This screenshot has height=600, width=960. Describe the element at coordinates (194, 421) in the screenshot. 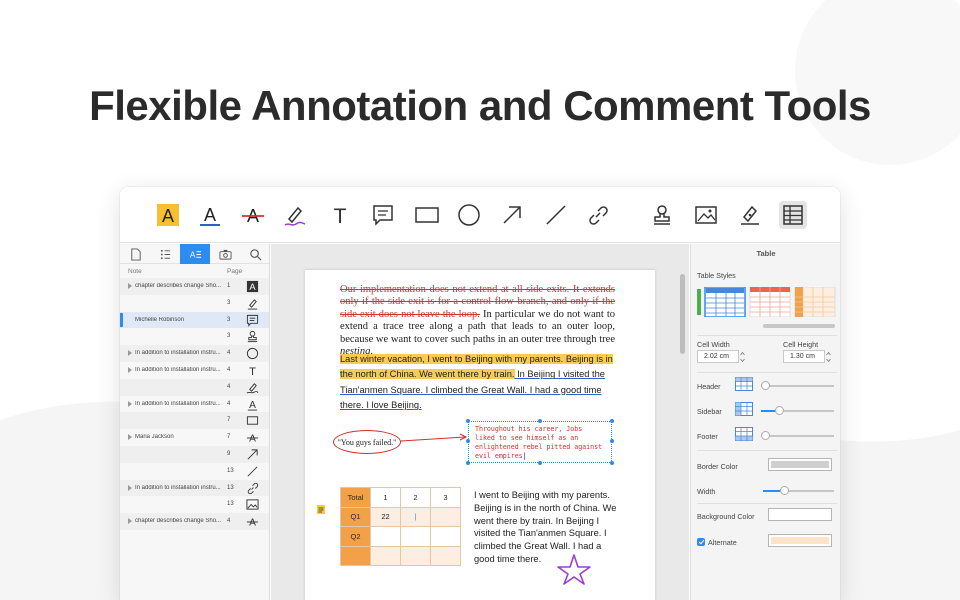

I see `annotation-list-item: 7` at that location.